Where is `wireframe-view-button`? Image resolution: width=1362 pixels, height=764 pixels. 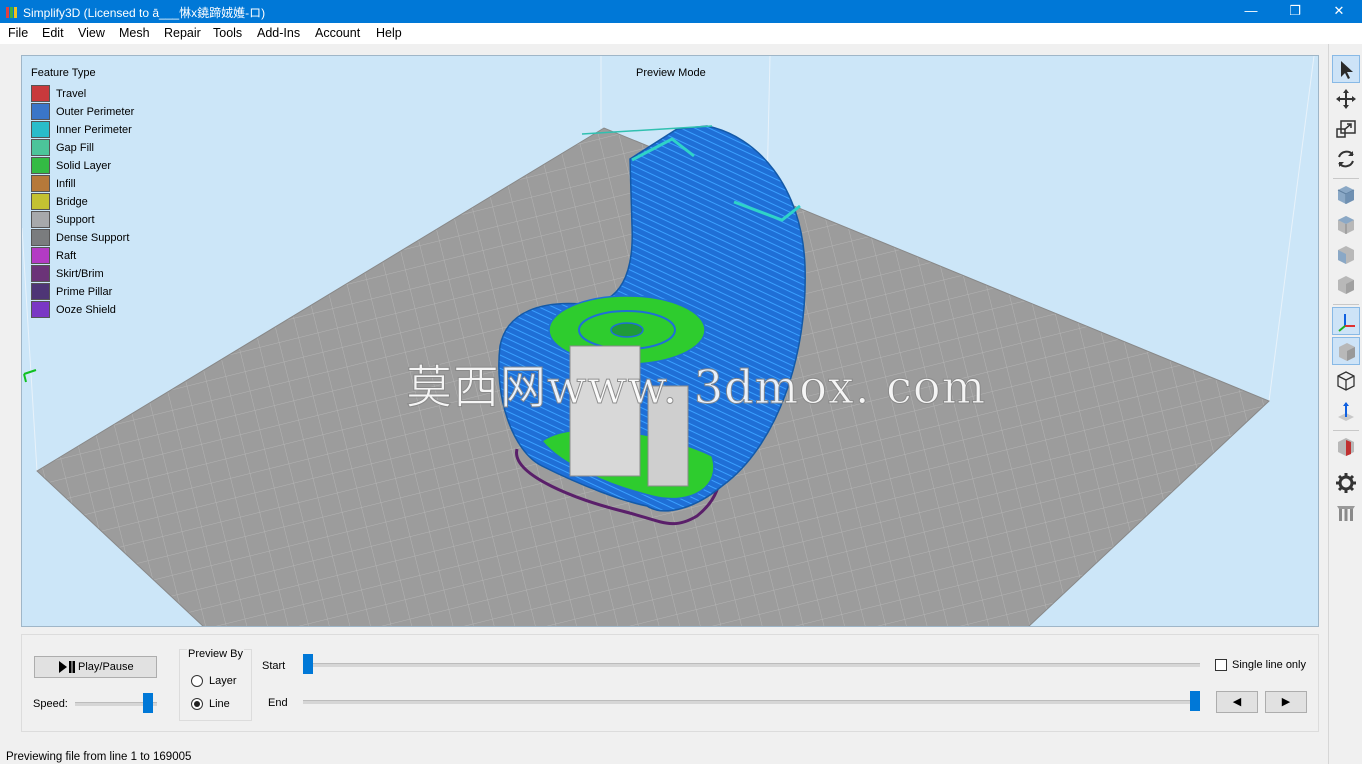
wireframe-view-button is located at coordinates (1346, 381).